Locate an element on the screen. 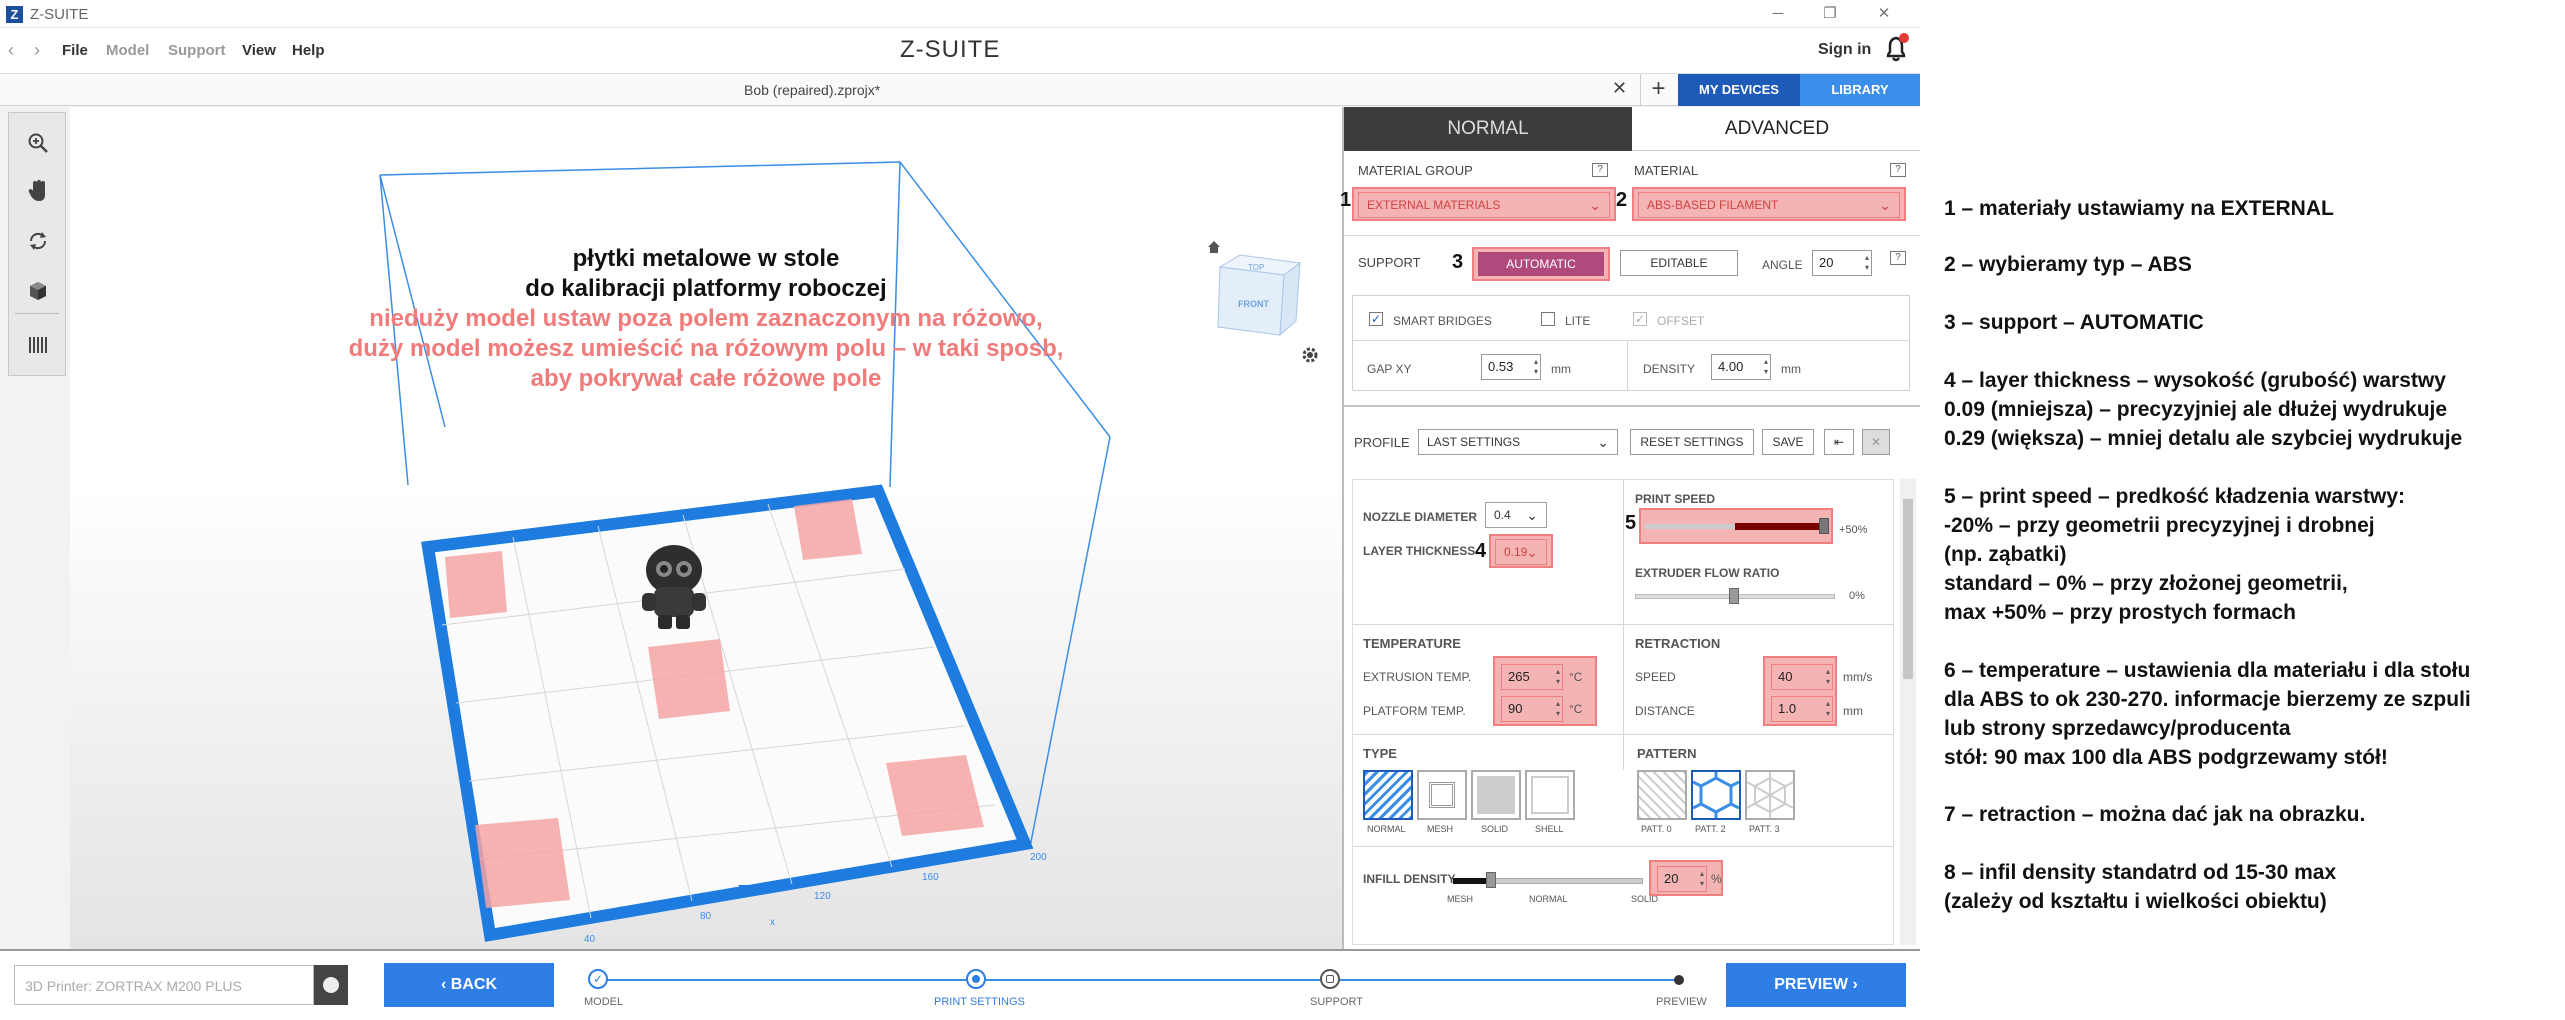  reset-settings-button: RESET SETTINGS is located at coordinates (1692, 442).